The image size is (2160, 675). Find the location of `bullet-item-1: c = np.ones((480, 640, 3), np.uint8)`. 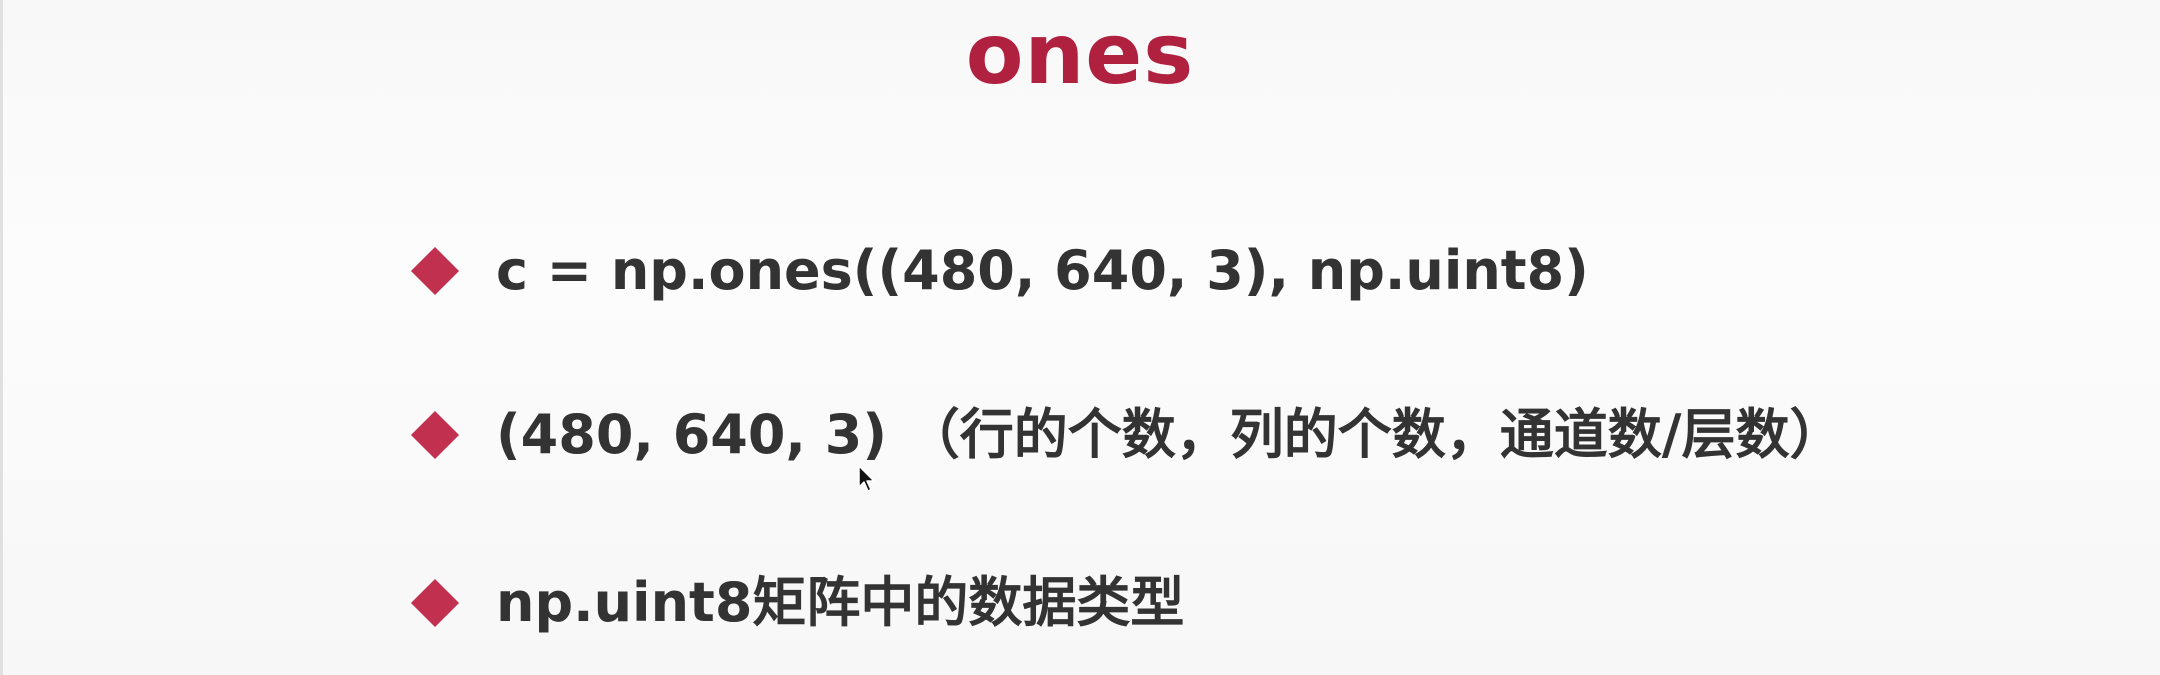

bullet-item-1: c = np.ones((480, 640, 3), np.uint8) is located at coordinates (999, 271).